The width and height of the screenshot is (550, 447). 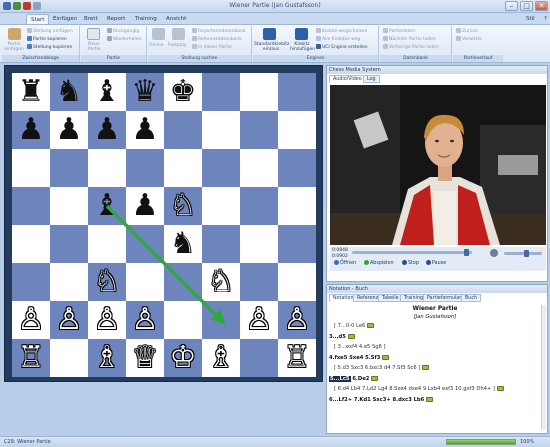 What do you see at coordinates (259, 320) in the screenshot?
I see `square-g2: ♙` at bounding box center [259, 320].